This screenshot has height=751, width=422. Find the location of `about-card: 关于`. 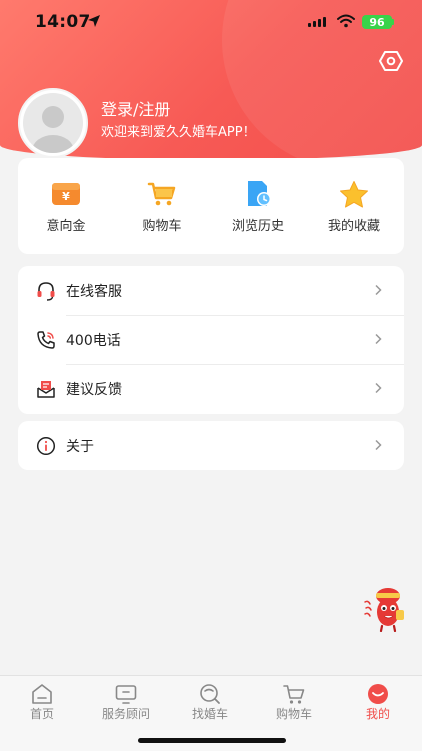

about-card: 关于 is located at coordinates (211, 445).